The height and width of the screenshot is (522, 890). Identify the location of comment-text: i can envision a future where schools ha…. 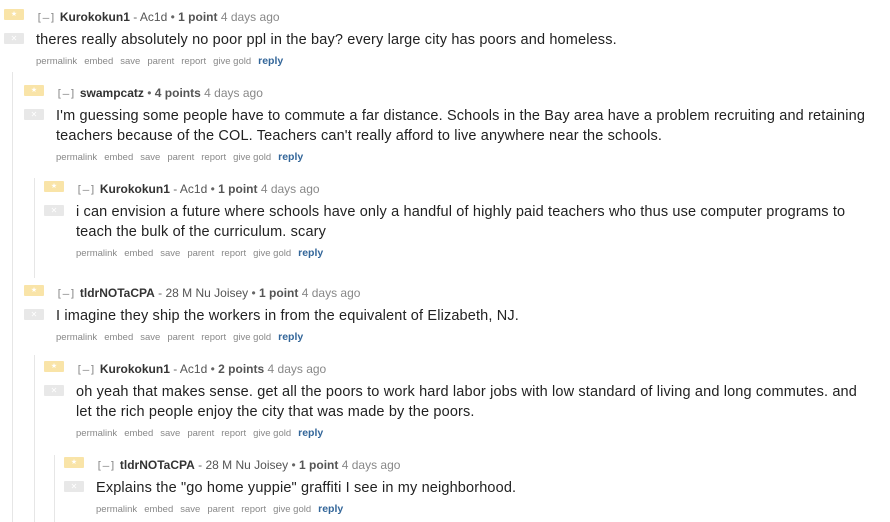
(461, 222).